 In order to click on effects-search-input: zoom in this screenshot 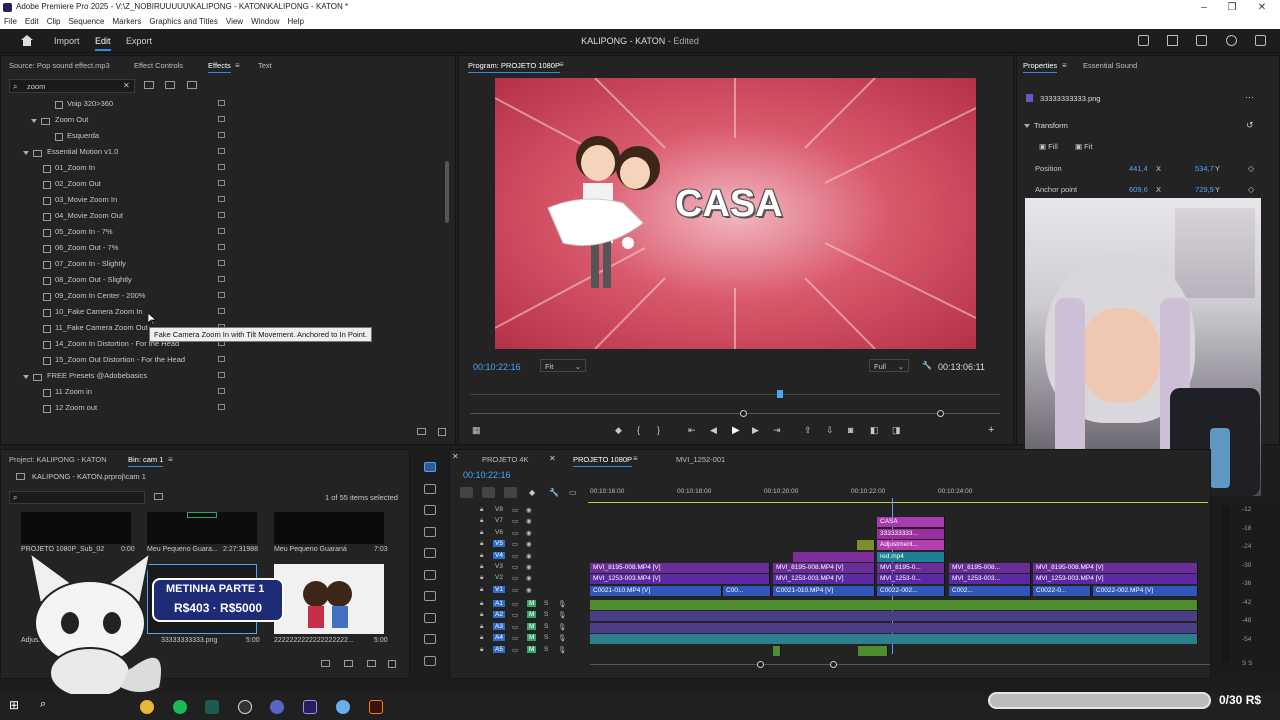, I will do `click(36, 86)`.